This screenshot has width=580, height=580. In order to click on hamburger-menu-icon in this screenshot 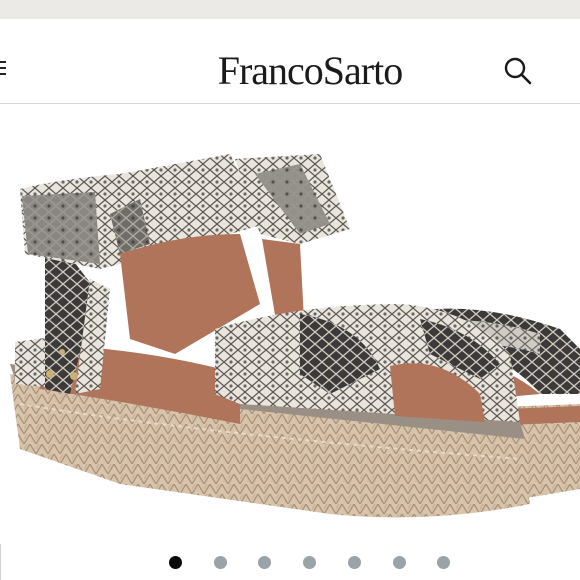, I will do `click(3, 68)`.